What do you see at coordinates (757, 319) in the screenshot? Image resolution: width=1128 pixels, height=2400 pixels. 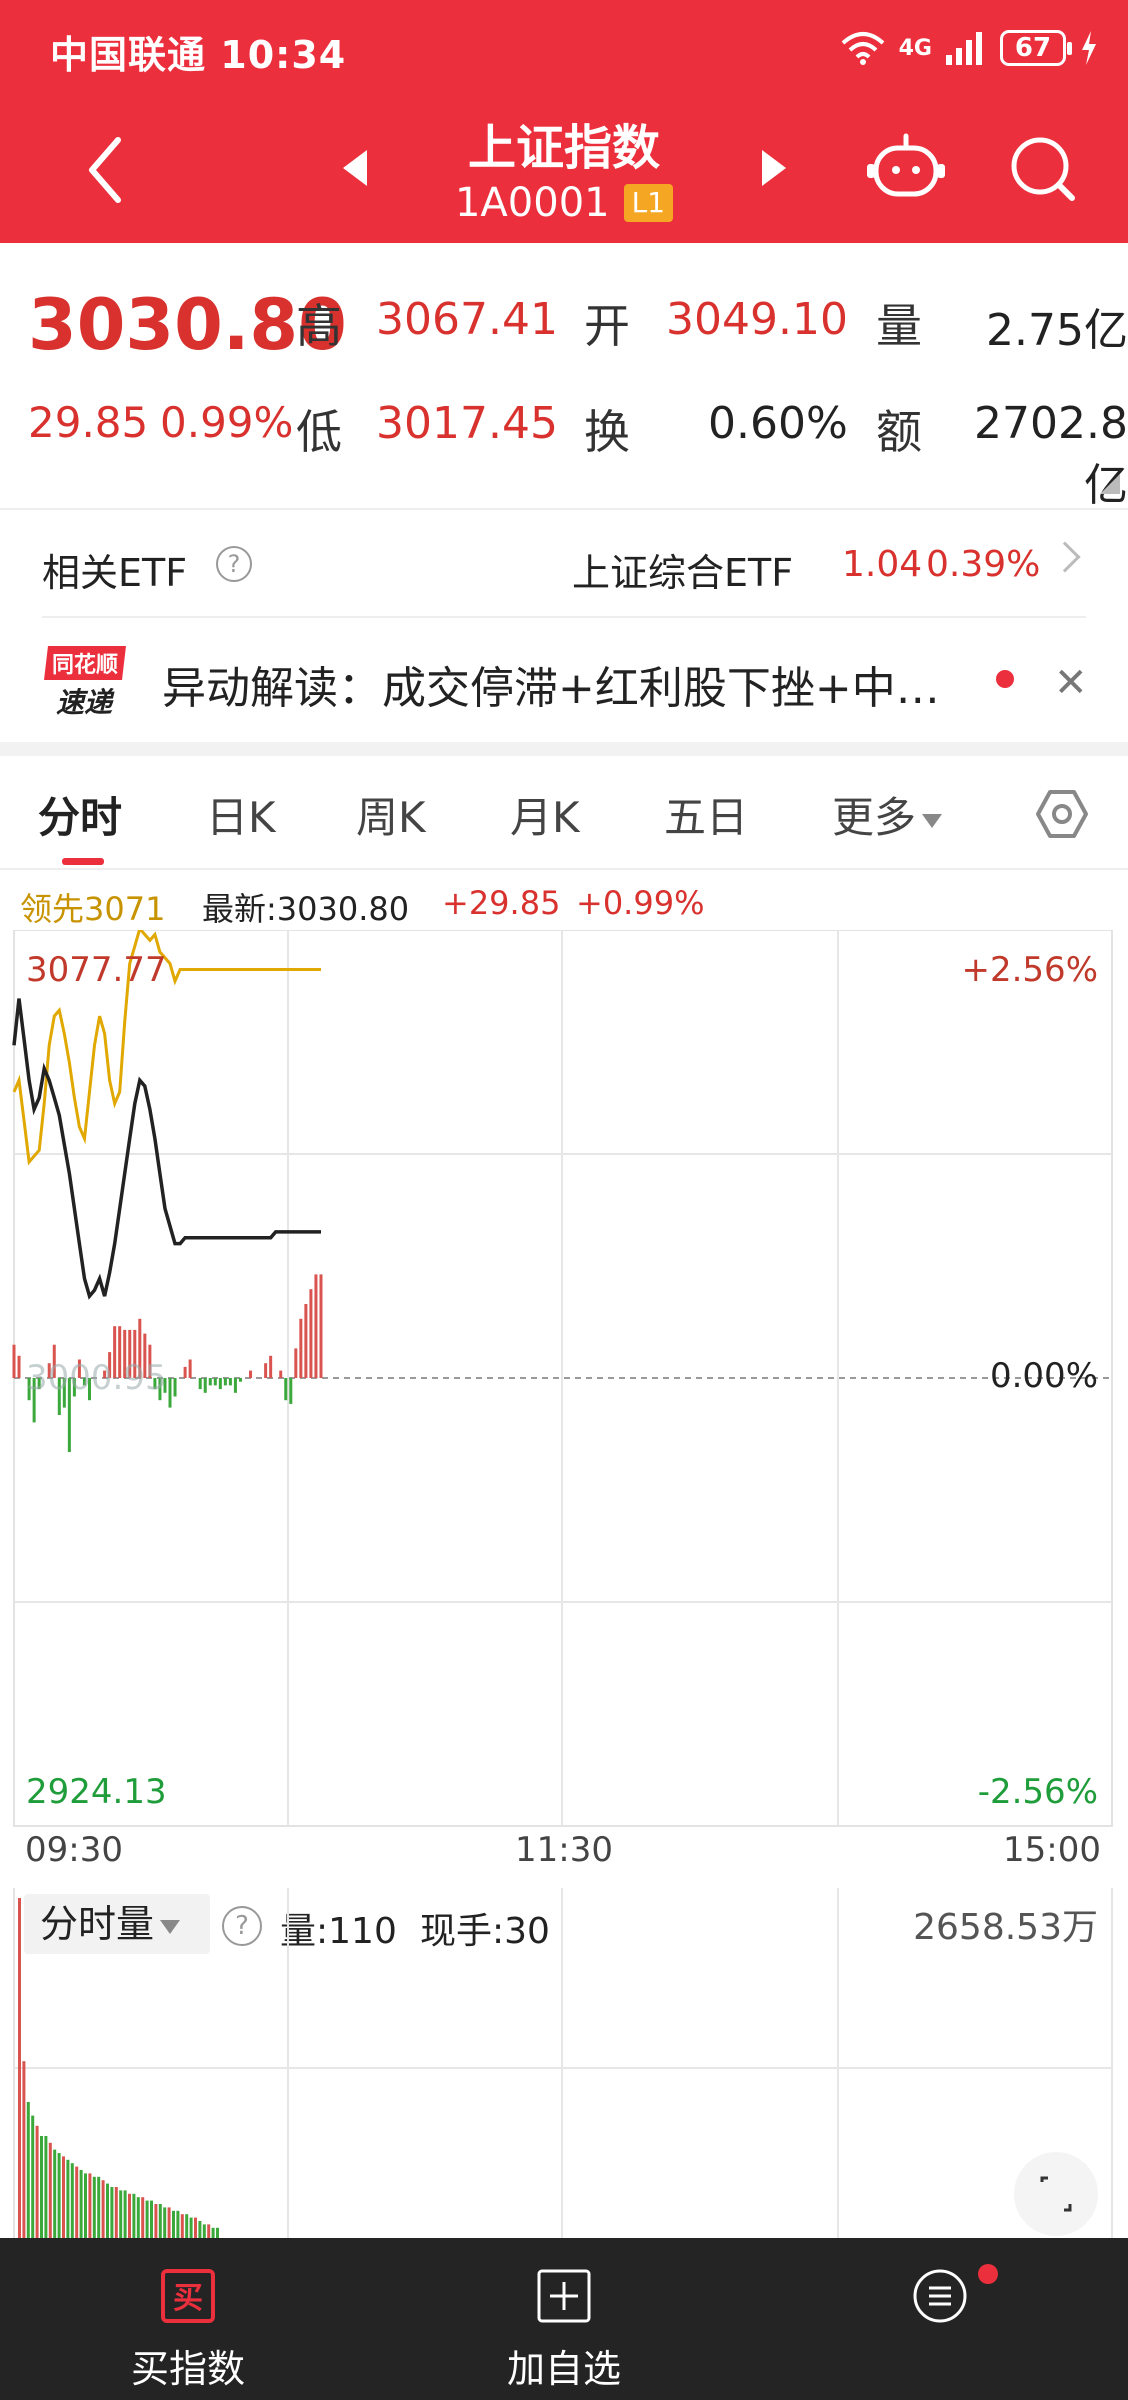 I see `open-value: 3049.10` at bounding box center [757, 319].